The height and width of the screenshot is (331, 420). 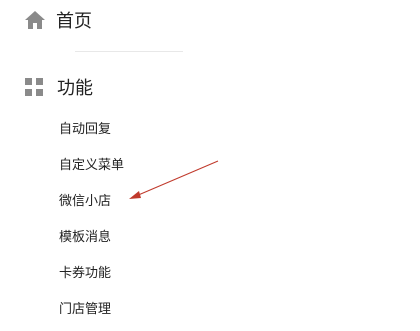 I want to click on submenu-item-custom-menu: 自定义菜单, so click(x=91, y=166).